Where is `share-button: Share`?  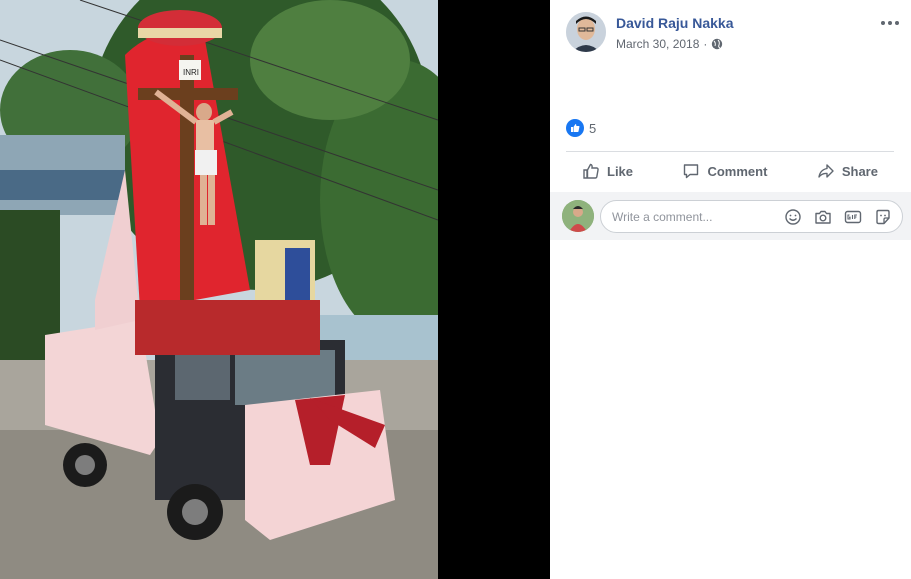 share-button: Share is located at coordinates (847, 171).